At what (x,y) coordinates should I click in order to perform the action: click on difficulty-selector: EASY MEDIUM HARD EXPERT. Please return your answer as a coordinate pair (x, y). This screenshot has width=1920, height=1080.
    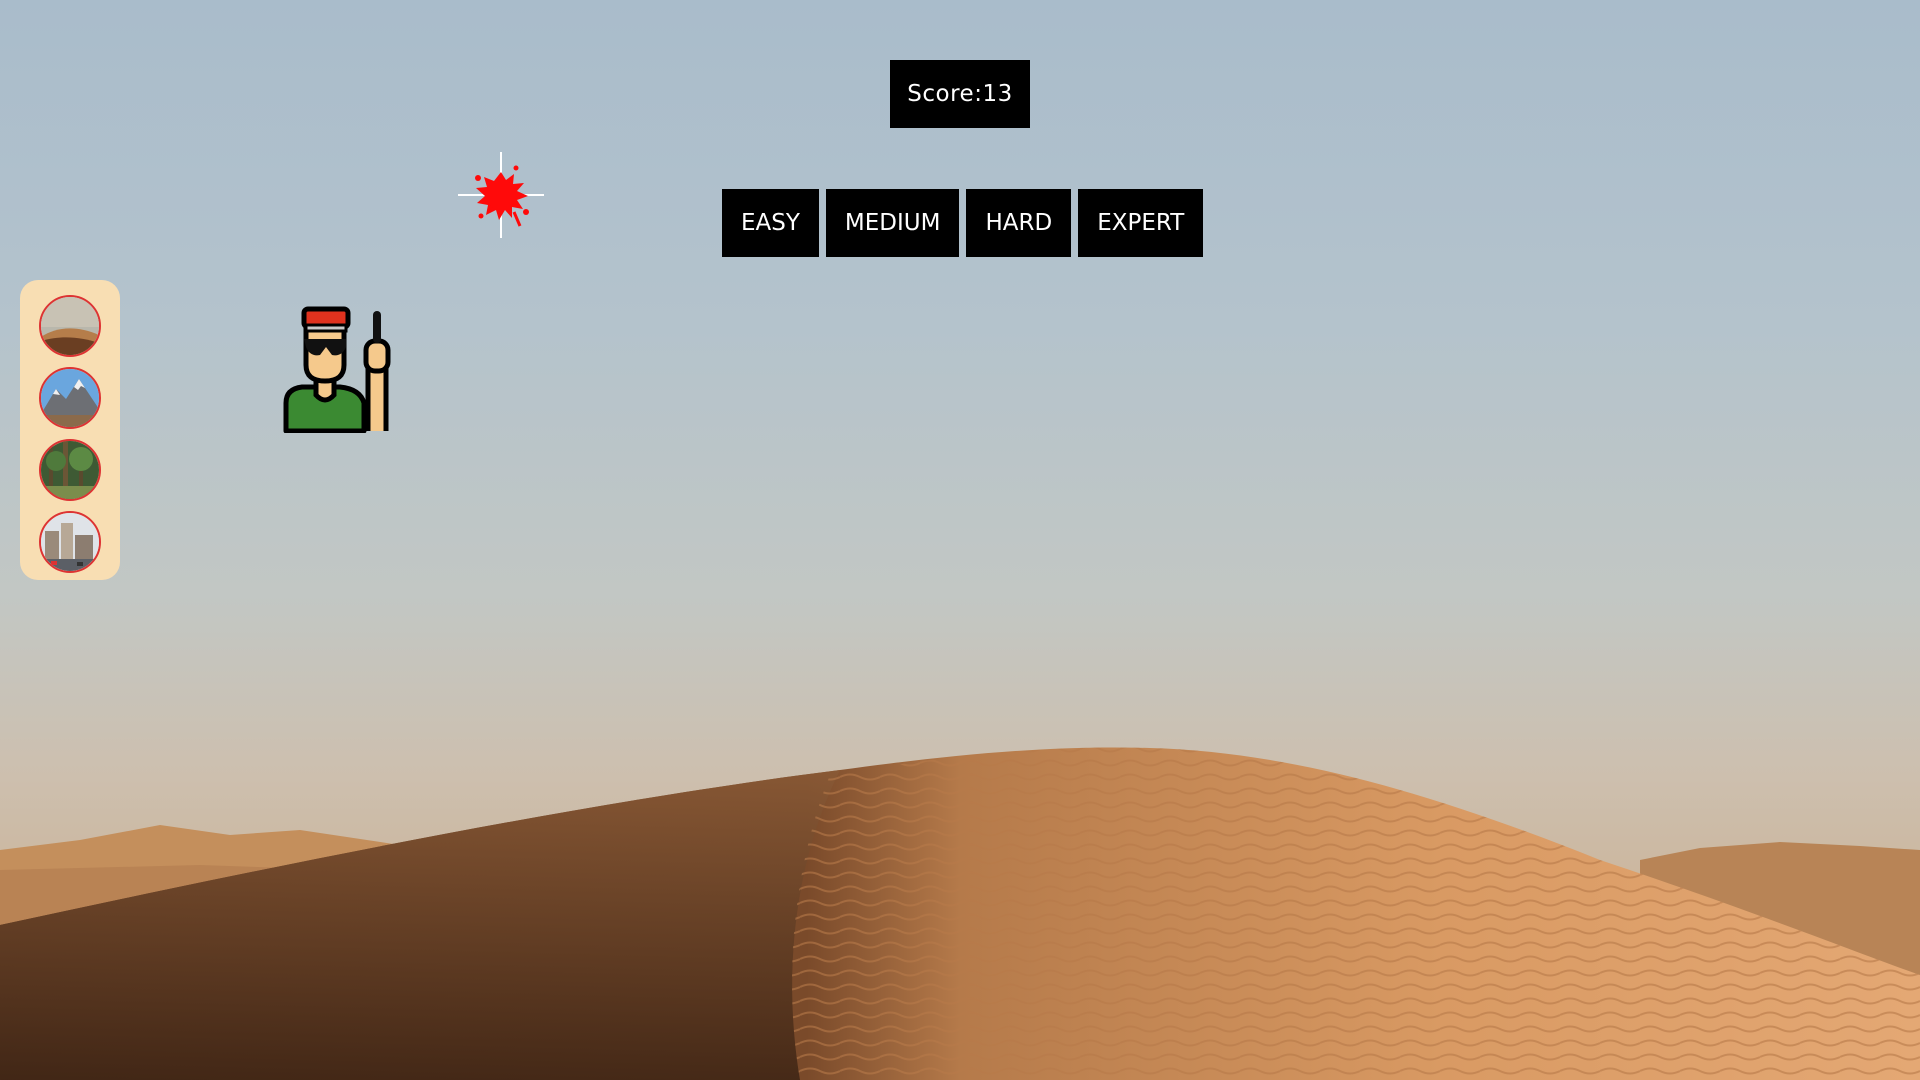
    Looking at the image, I should click on (963, 223).